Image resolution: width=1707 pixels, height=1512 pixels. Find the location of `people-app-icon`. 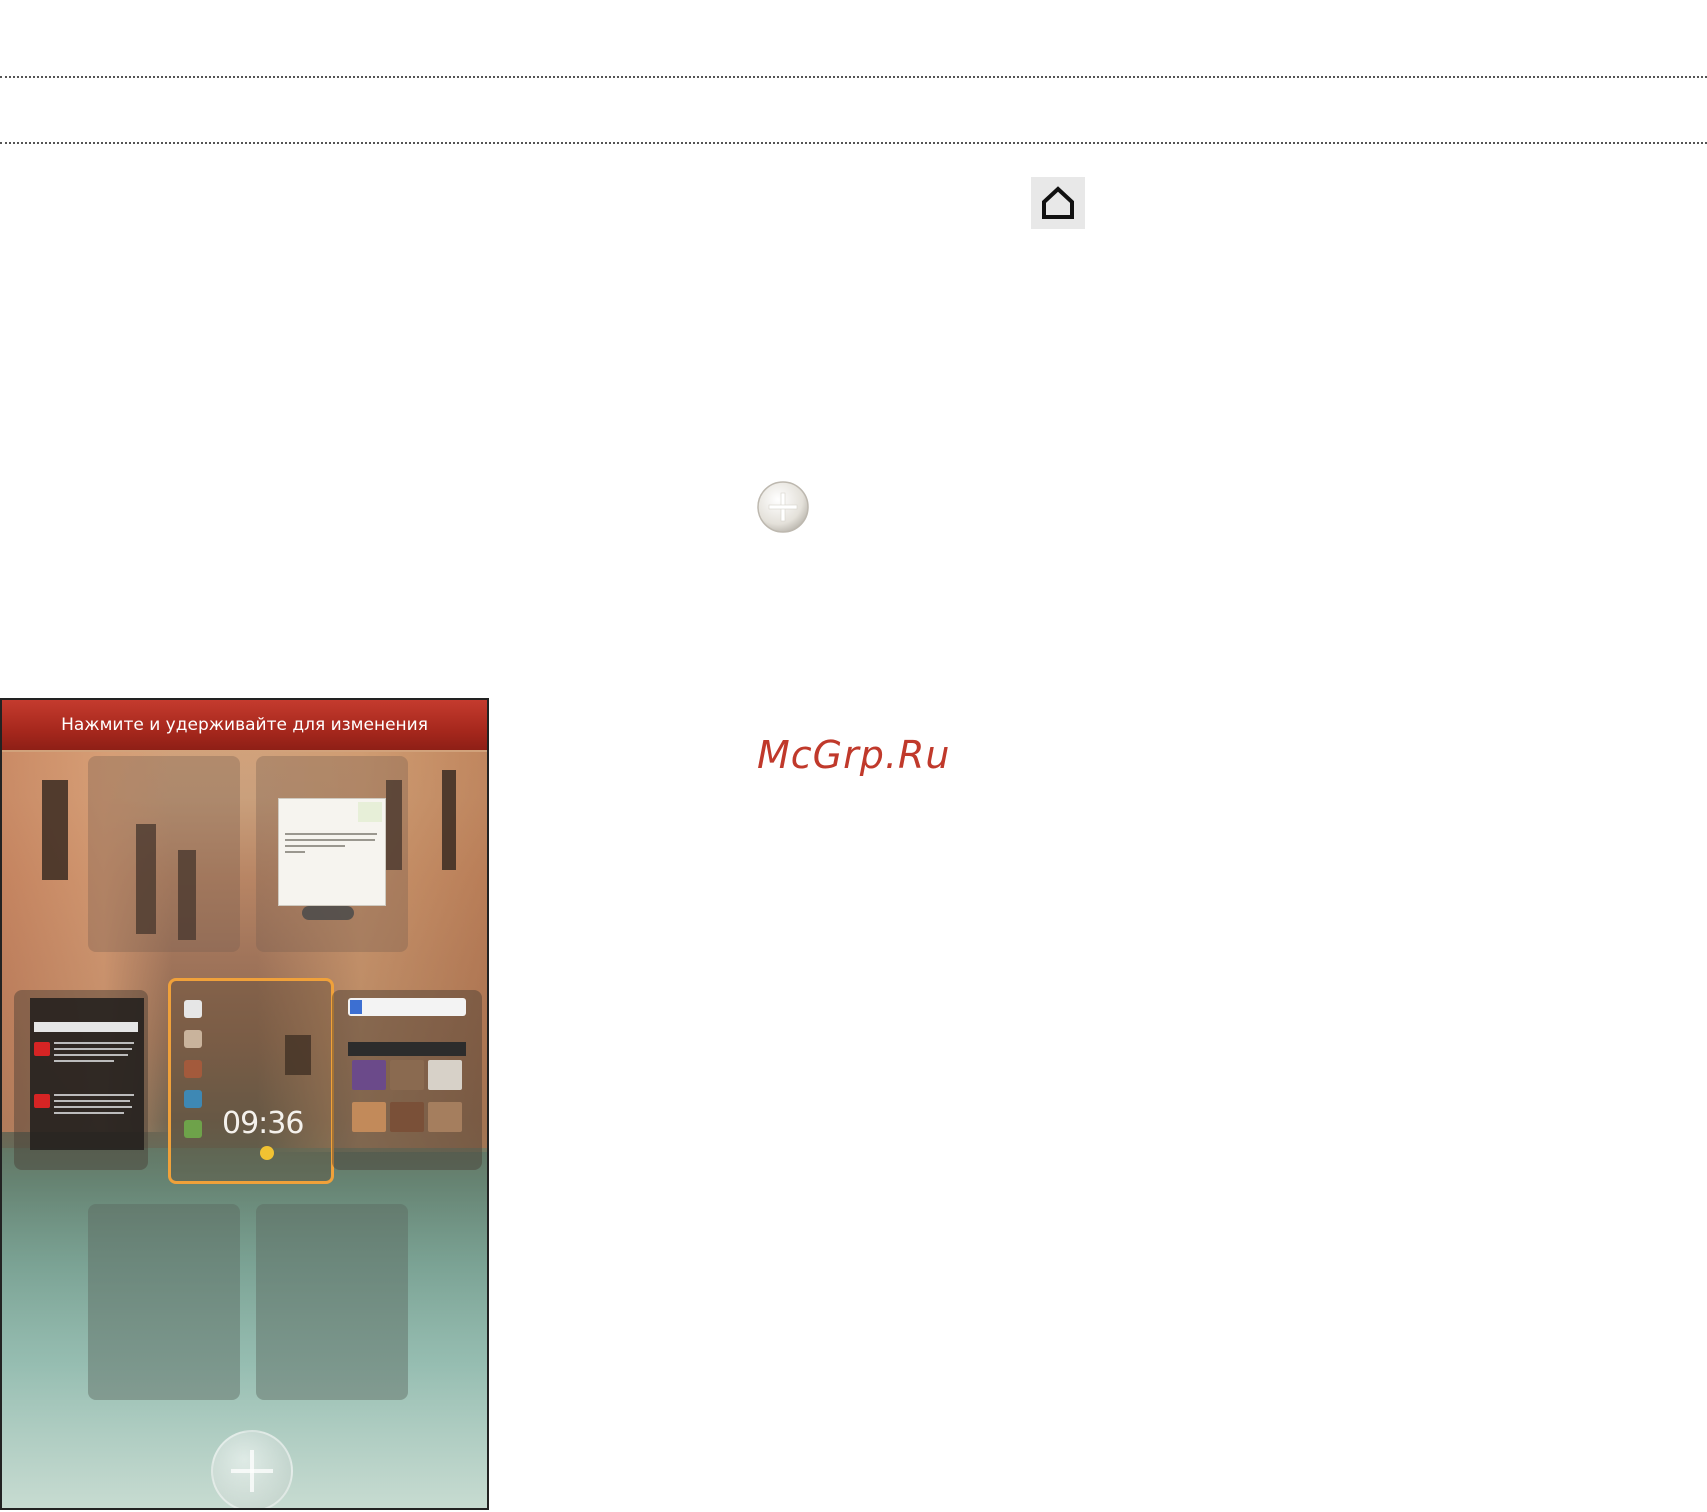

people-app-icon is located at coordinates (193, 1069).